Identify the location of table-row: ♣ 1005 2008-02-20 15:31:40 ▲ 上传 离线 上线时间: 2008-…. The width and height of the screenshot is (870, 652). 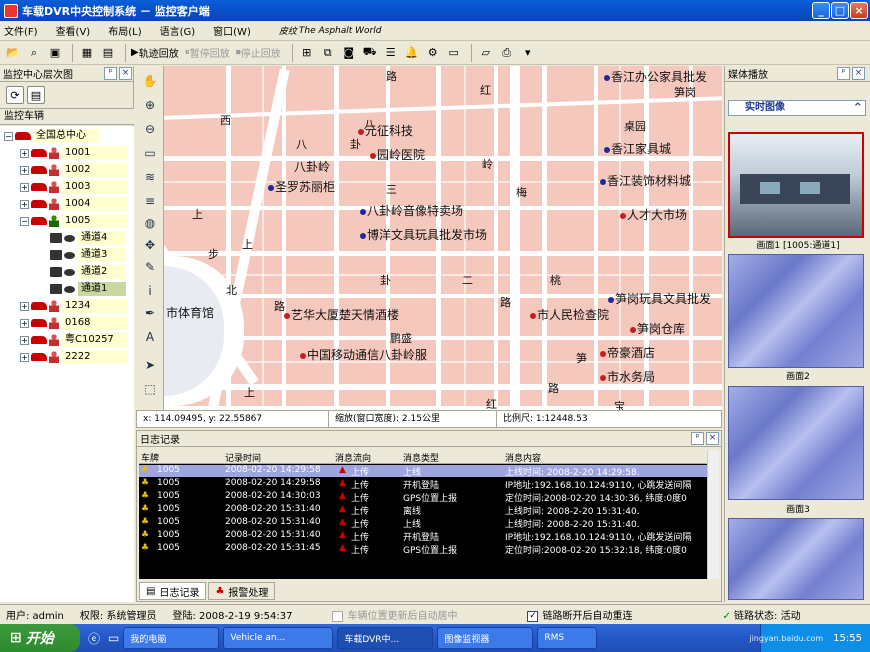
(423, 510).